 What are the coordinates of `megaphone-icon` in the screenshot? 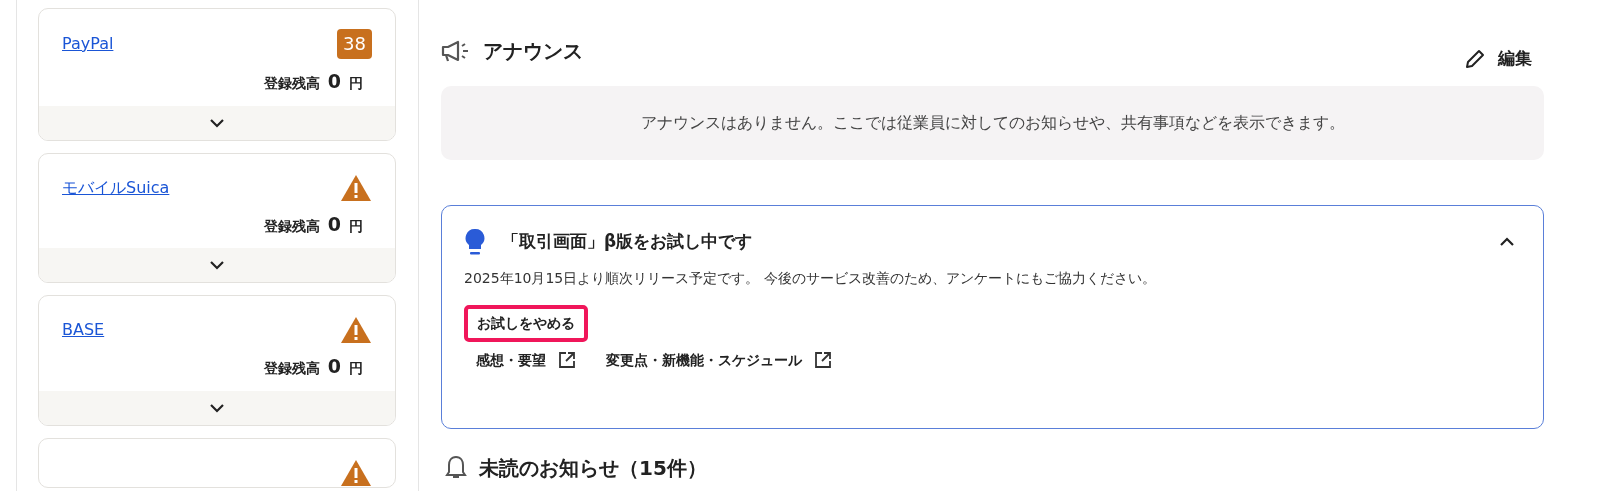 It's located at (456, 51).